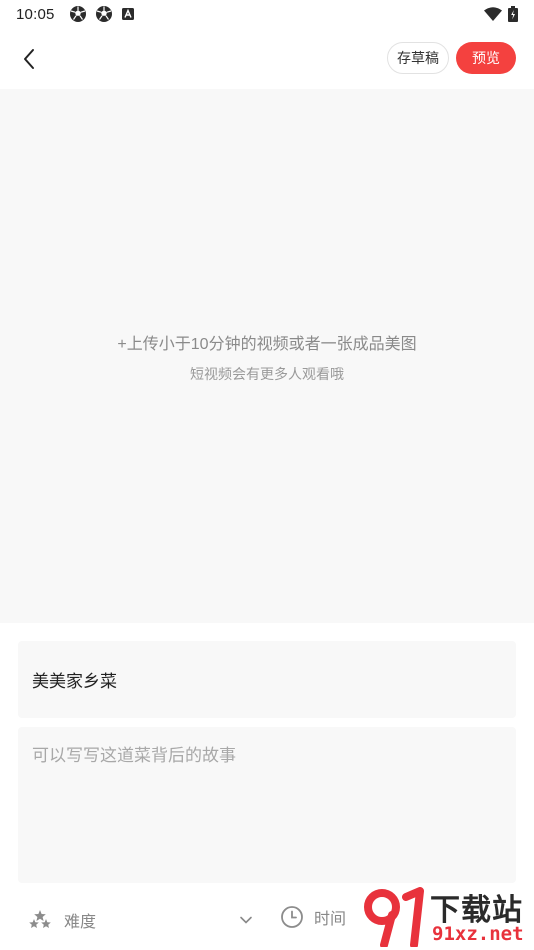 The height and width of the screenshot is (950, 534). What do you see at coordinates (80, 922) in the screenshot?
I see `difficulty-label: 难度` at bounding box center [80, 922].